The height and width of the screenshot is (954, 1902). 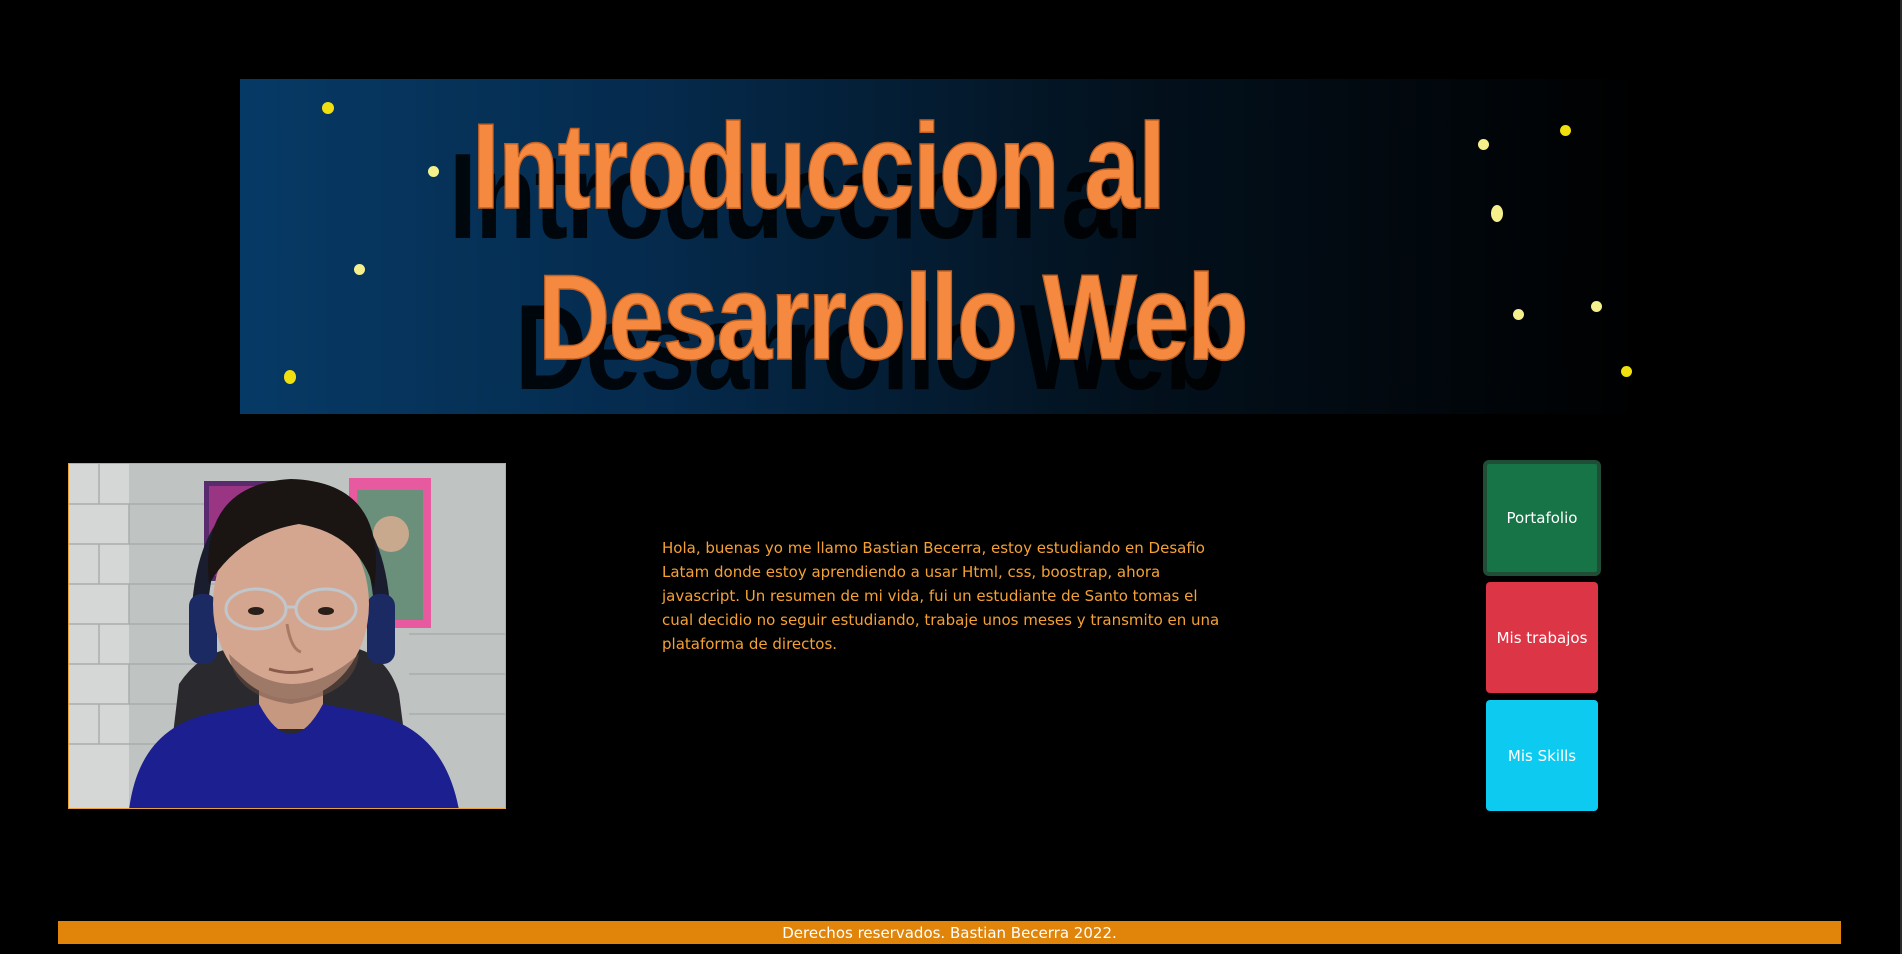 What do you see at coordinates (818, 166) in the screenshot?
I see `title-line-1-text: Introduccion al` at bounding box center [818, 166].